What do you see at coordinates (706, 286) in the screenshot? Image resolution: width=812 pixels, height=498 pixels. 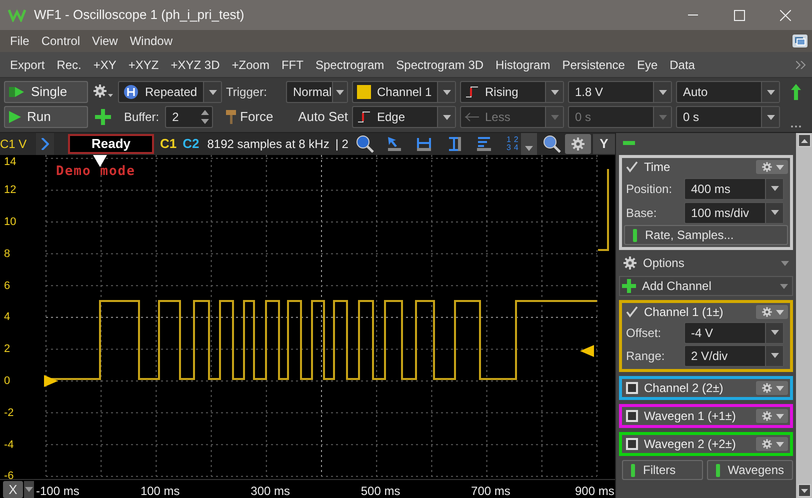 I see `add-channel-button: Add Channel` at bounding box center [706, 286].